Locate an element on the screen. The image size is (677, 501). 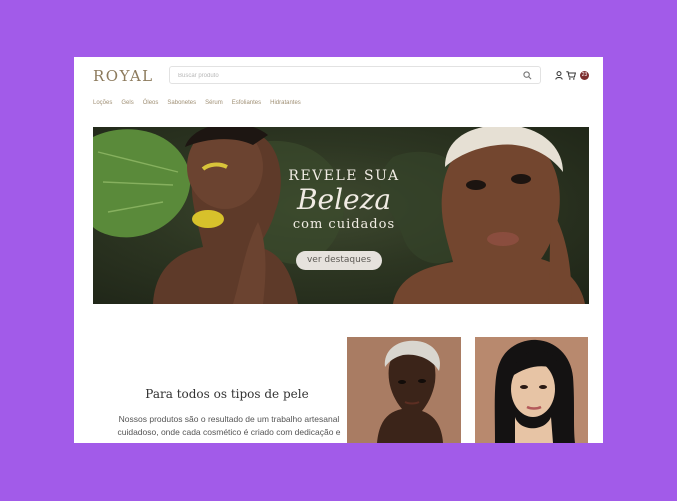
hero-line-3: com cuidados is located at coordinates (344, 224).